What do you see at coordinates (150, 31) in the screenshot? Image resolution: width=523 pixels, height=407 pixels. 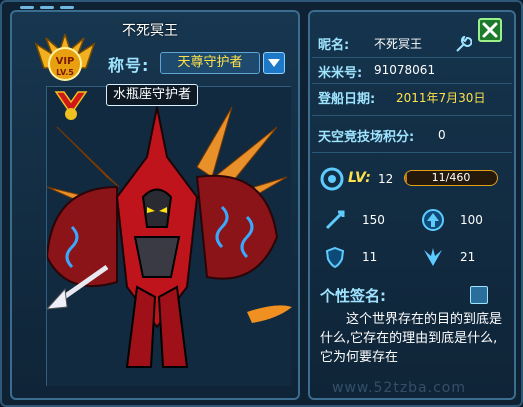 I see `character-name: 不死冥王` at bounding box center [150, 31].